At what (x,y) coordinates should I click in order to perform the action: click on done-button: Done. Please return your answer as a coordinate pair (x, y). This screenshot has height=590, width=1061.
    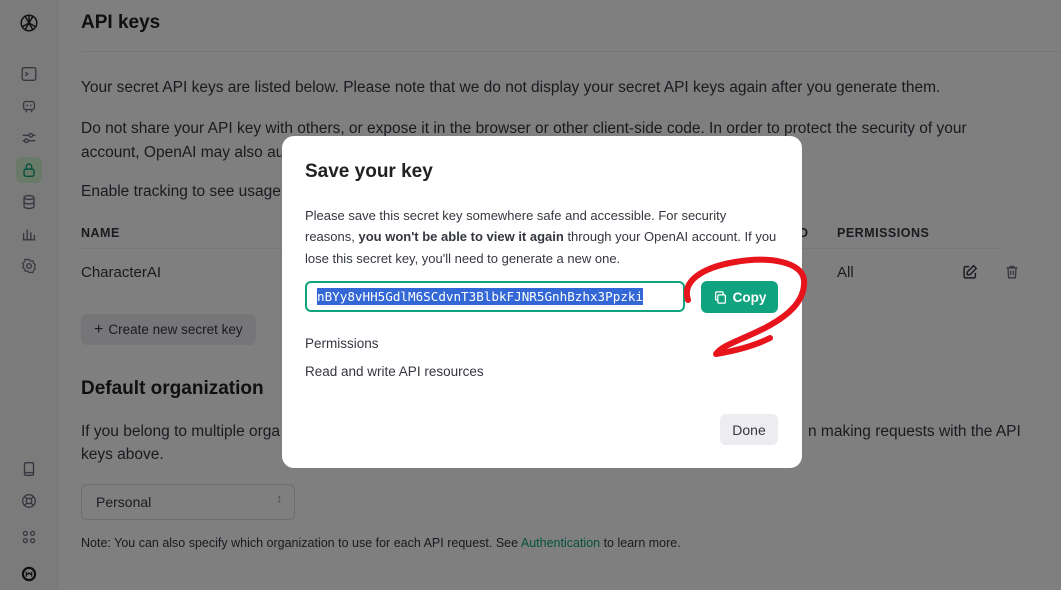
    Looking at the image, I should click on (749, 429).